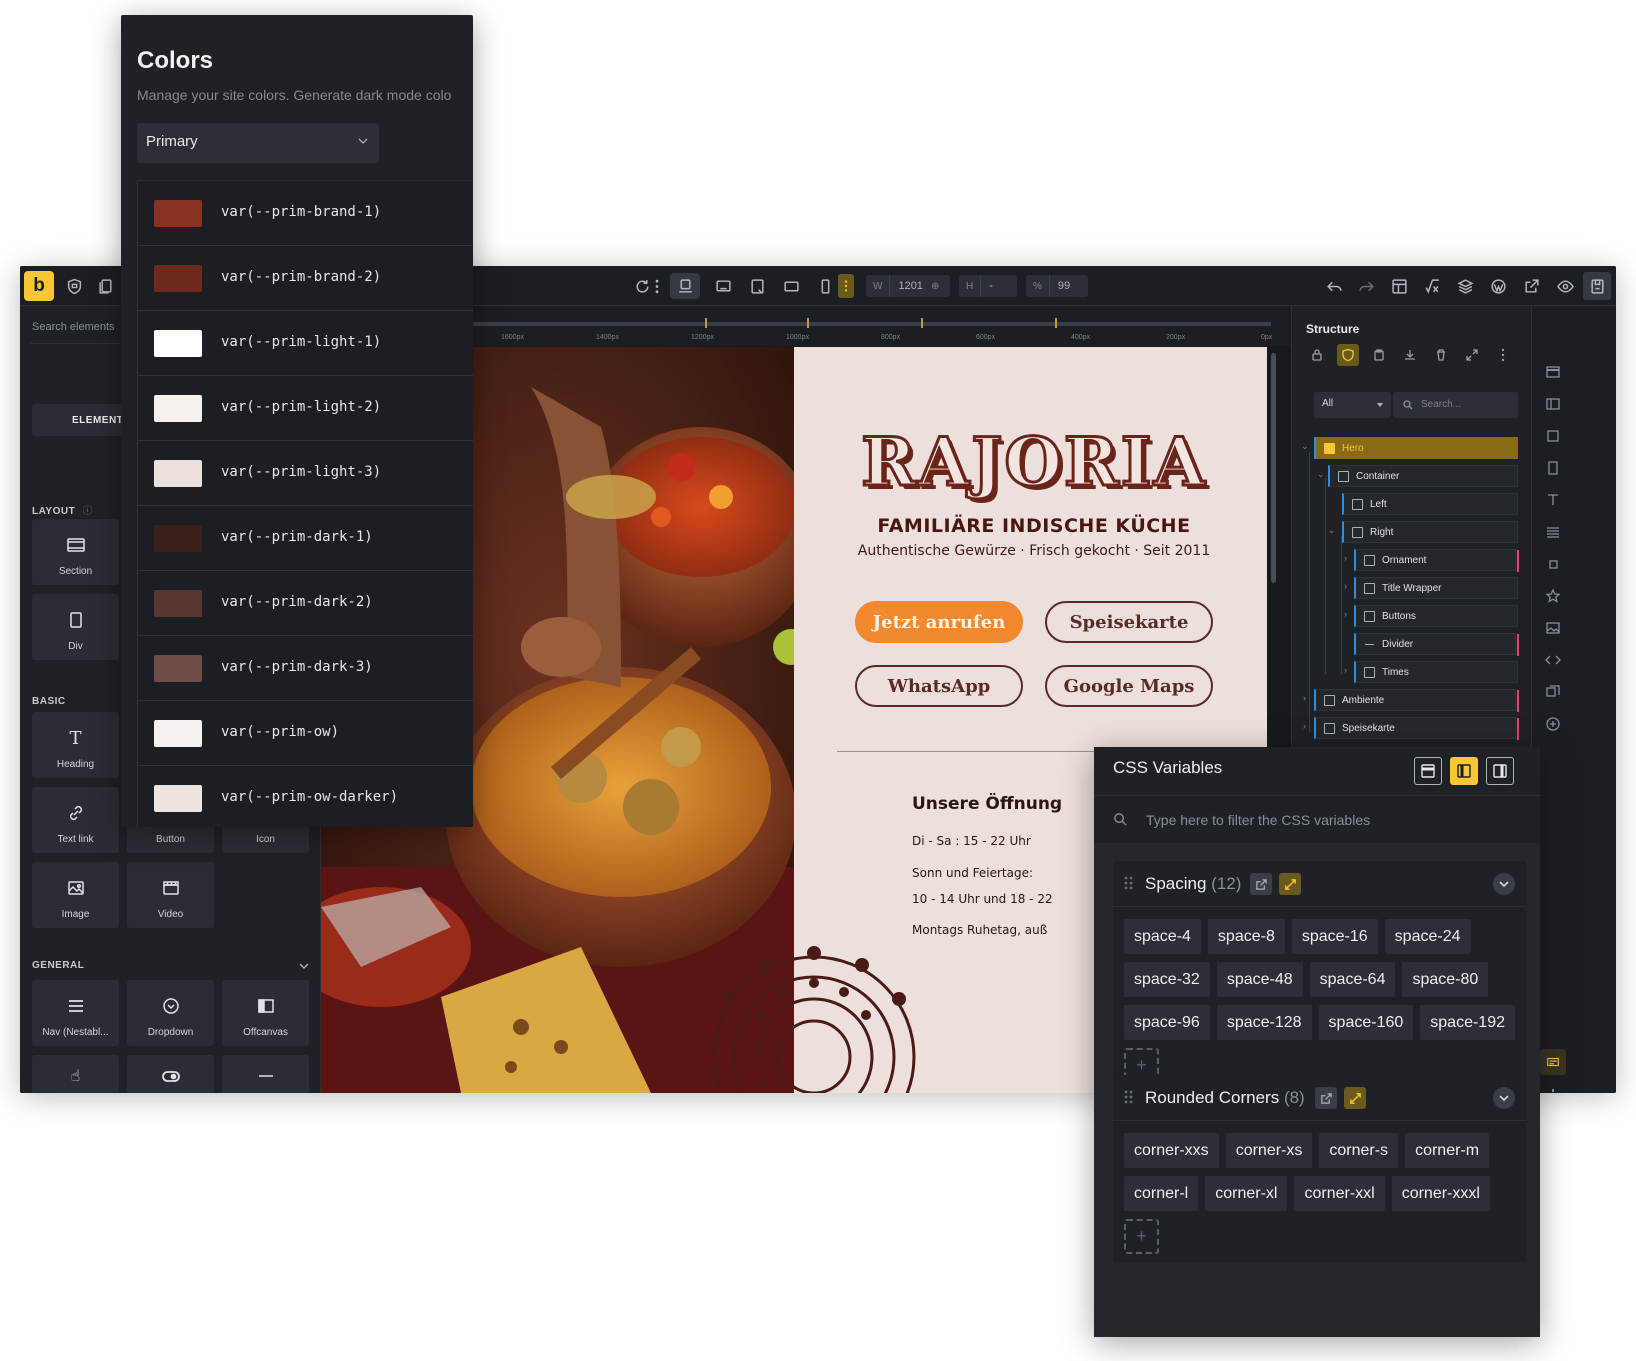 The image size is (1636, 1361). What do you see at coordinates (305, 343) in the screenshot?
I see `color-row: var(--prim-light-1)` at bounding box center [305, 343].